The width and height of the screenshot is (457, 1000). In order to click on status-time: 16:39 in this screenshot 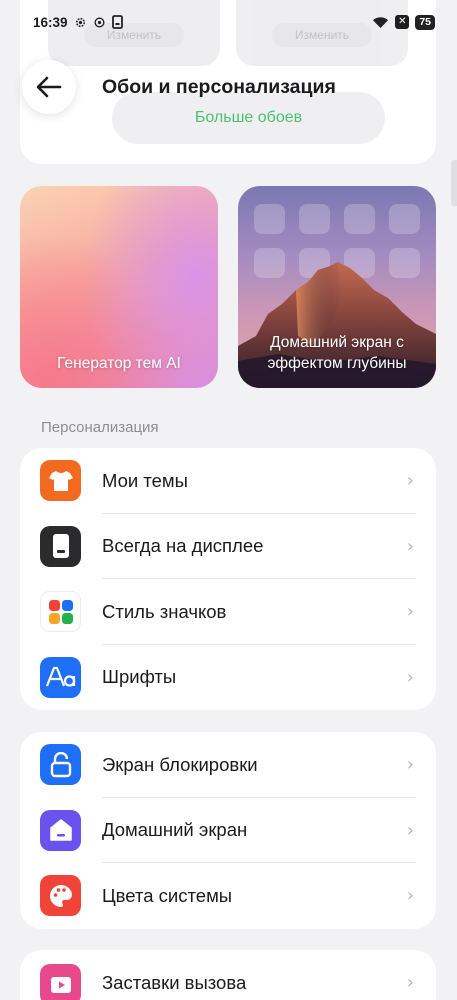, I will do `click(50, 22)`.